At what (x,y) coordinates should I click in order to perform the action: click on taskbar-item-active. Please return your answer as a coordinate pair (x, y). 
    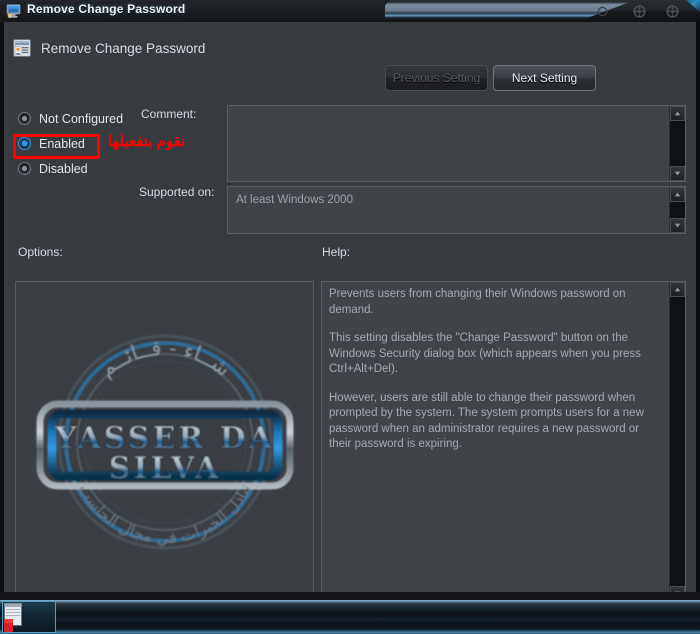
    Looking at the image, I should click on (29, 617).